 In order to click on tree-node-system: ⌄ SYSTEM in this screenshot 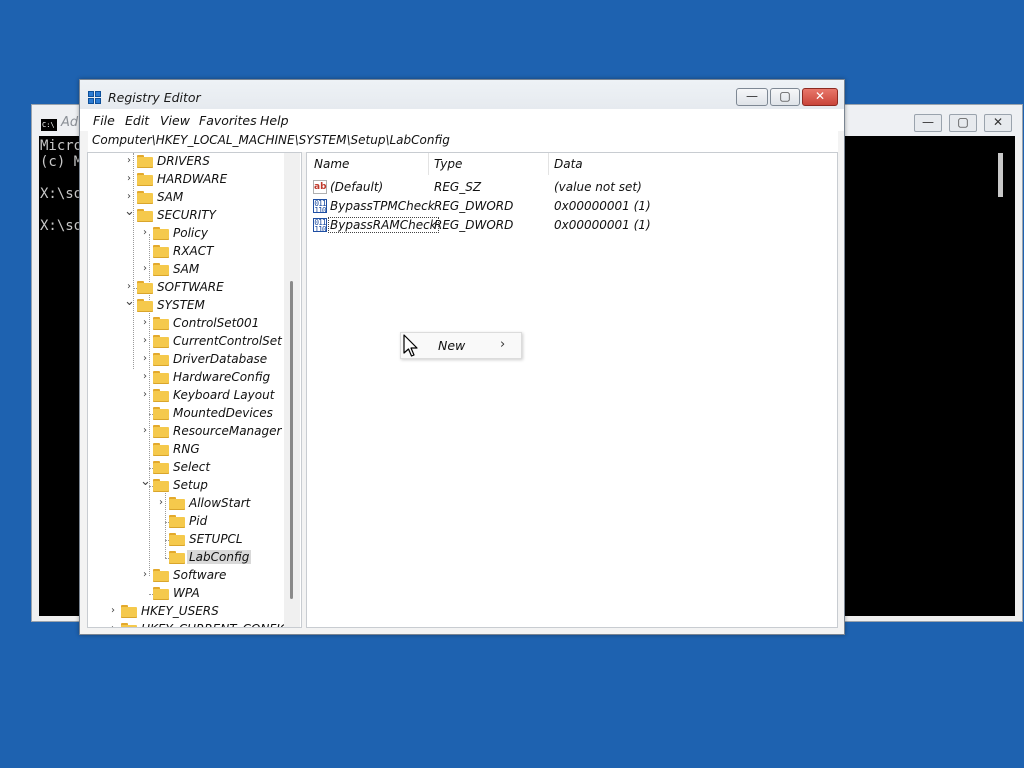, I will do `click(188, 305)`.